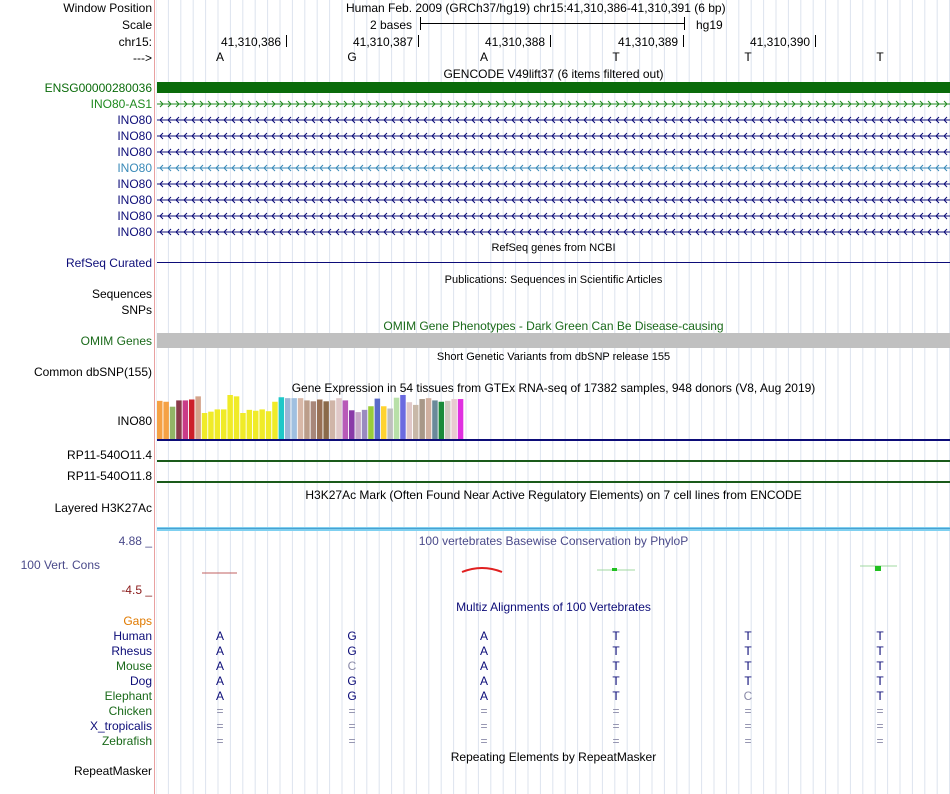  Describe the element at coordinates (60, 565) in the screenshot. I see `phylop-label: 100 Vert. Cons` at that location.